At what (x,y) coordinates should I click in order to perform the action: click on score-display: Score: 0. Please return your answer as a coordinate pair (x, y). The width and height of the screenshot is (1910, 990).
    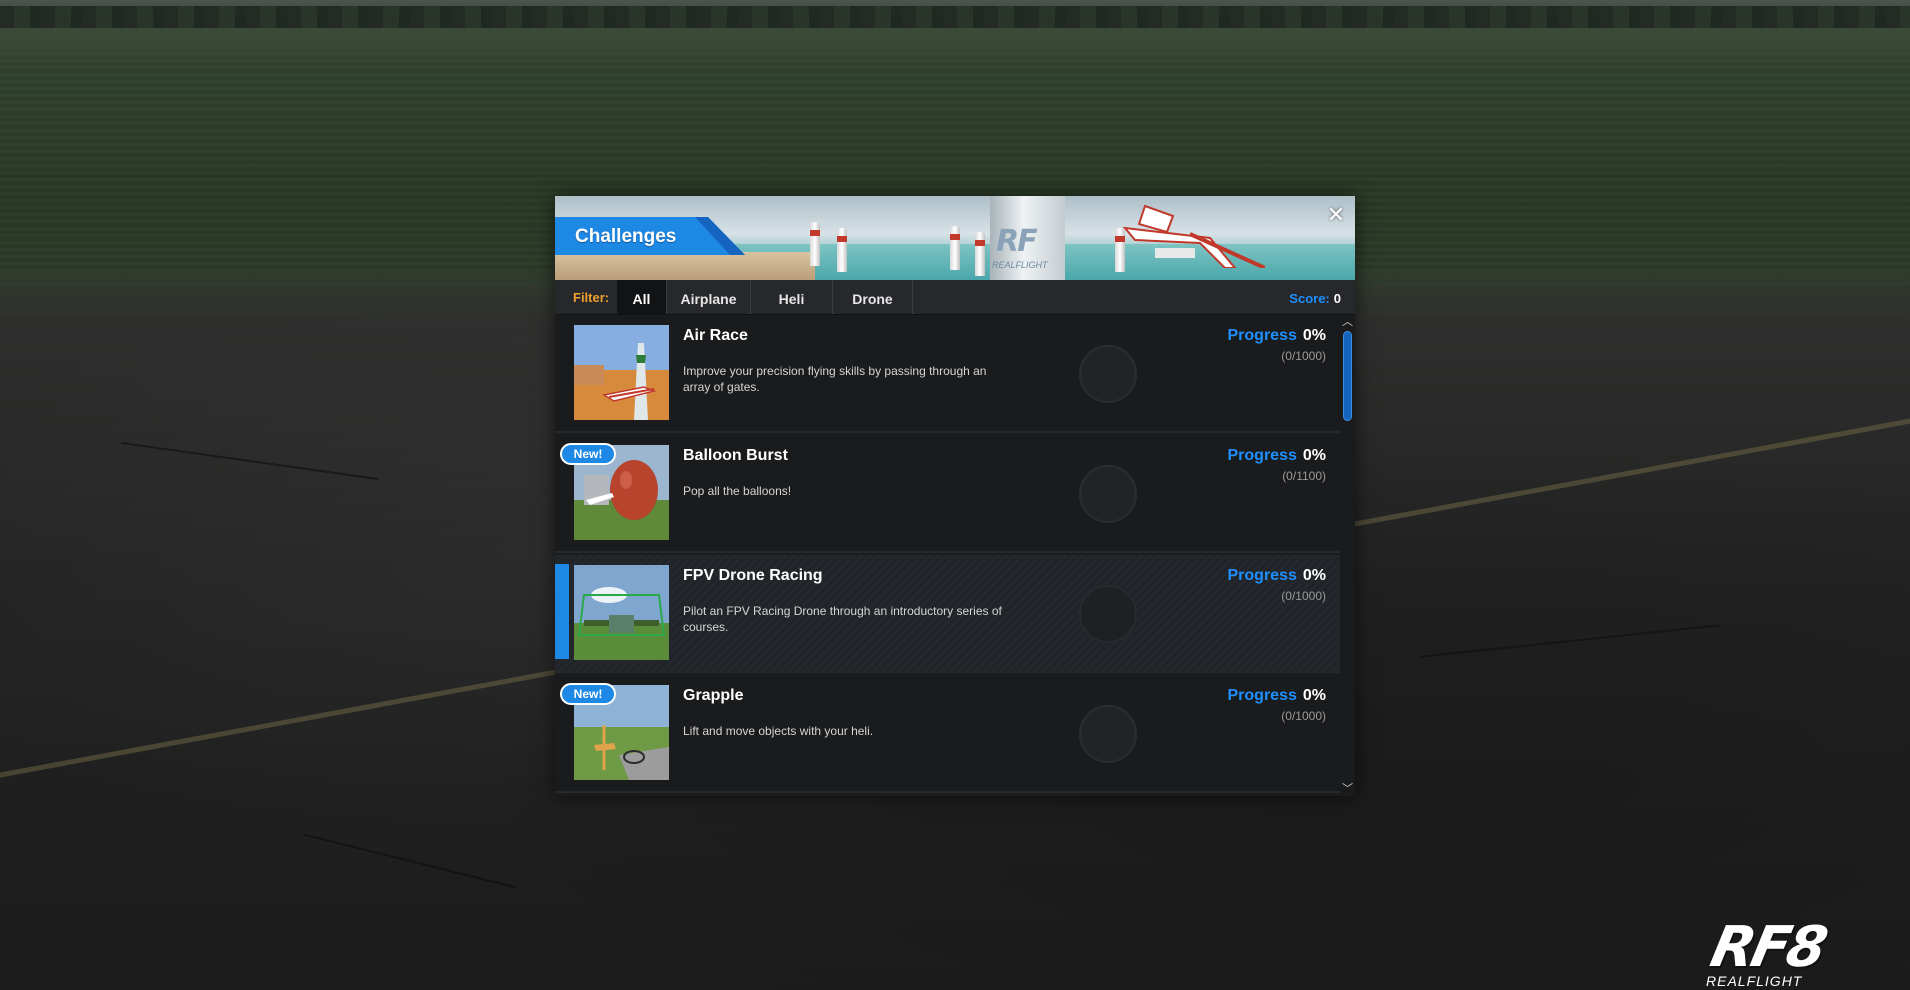
    Looking at the image, I should click on (1315, 298).